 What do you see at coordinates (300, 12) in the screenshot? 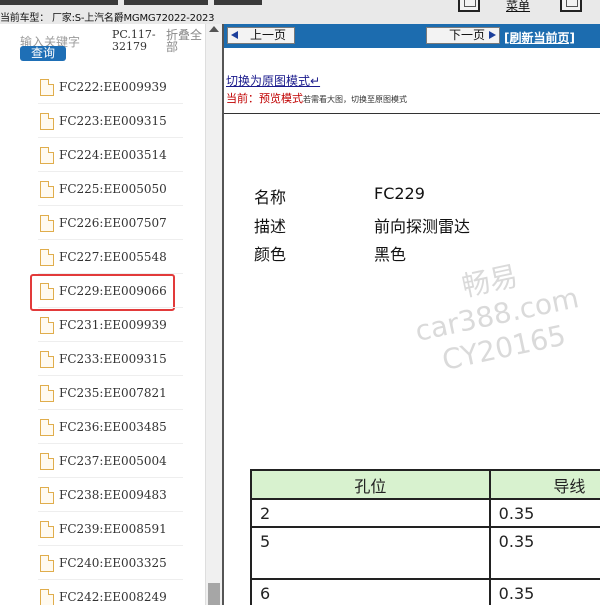
I see `top-bar: 当前车型： 厂家:S-上汽名爵MGMG72022-2023 菜单` at bounding box center [300, 12].